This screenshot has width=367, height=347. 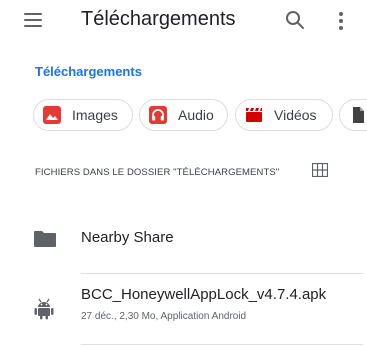 What do you see at coordinates (295, 115) in the screenshot?
I see `chip-label: Vidéos` at bounding box center [295, 115].